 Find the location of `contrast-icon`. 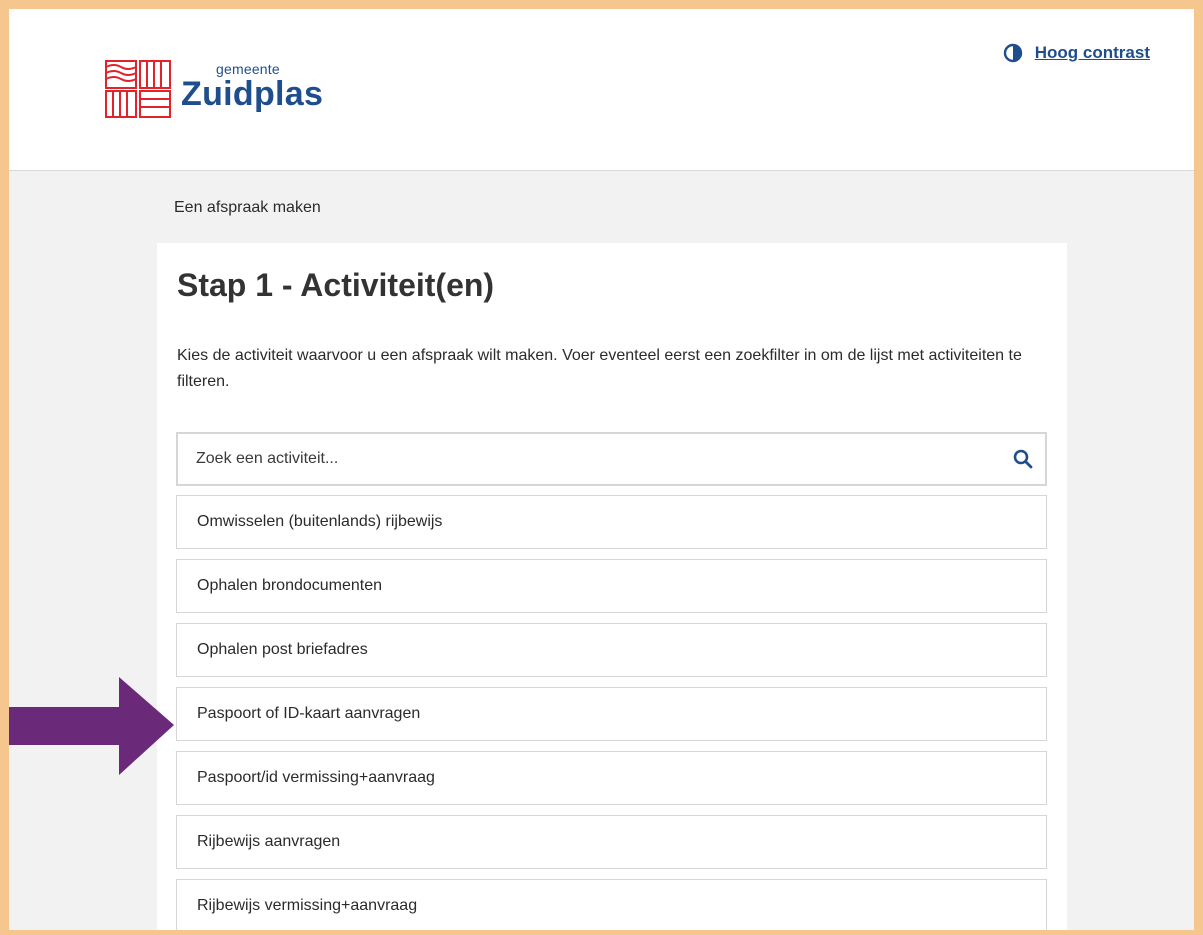

contrast-icon is located at coordinates (1012, 53).